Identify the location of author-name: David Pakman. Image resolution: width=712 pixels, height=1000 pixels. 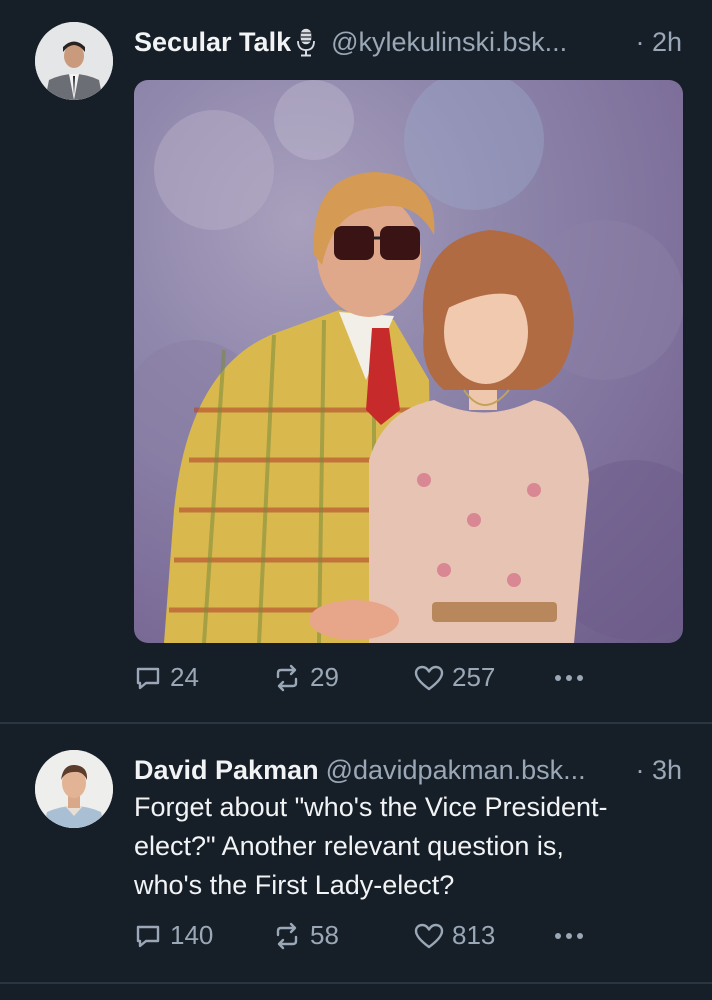
(226, 770).